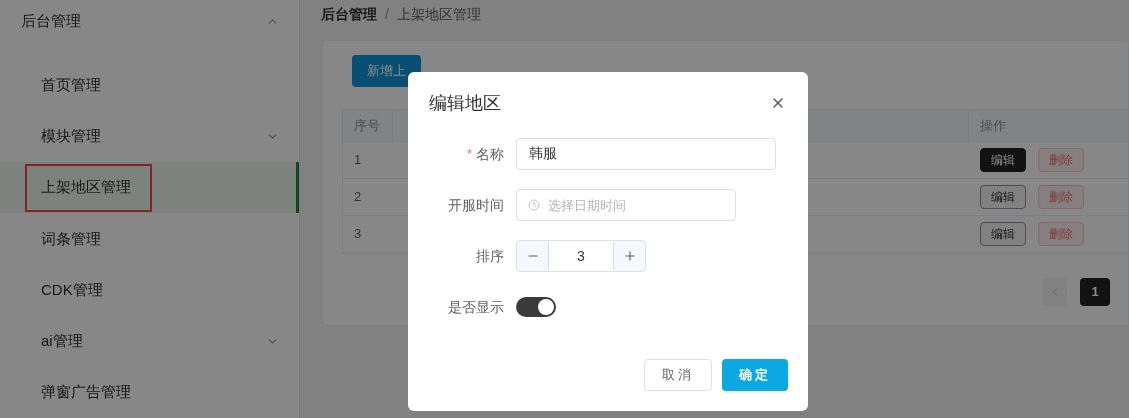 The height and width of the screenshot is (418, 1129). Describe the element at coordinates (149, 392) in the screenshot. I see `sidebar-item: 弹窗广告管理` at that location.